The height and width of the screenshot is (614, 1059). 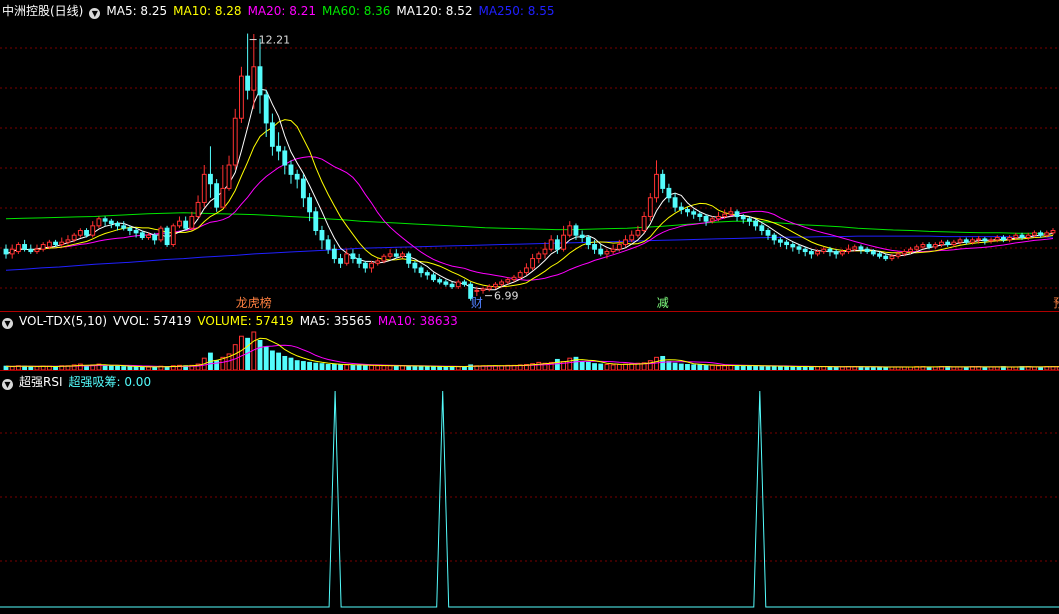 I want to click on event-marker: 减, so click(x=663, y=303).